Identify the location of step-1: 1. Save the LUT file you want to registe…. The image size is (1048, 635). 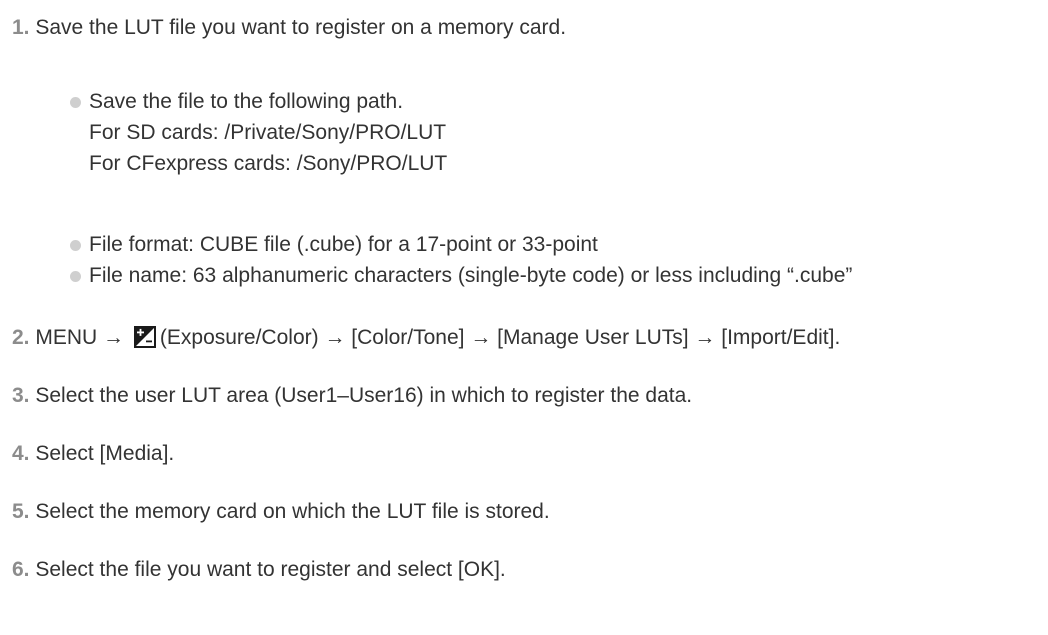
(289, 27).